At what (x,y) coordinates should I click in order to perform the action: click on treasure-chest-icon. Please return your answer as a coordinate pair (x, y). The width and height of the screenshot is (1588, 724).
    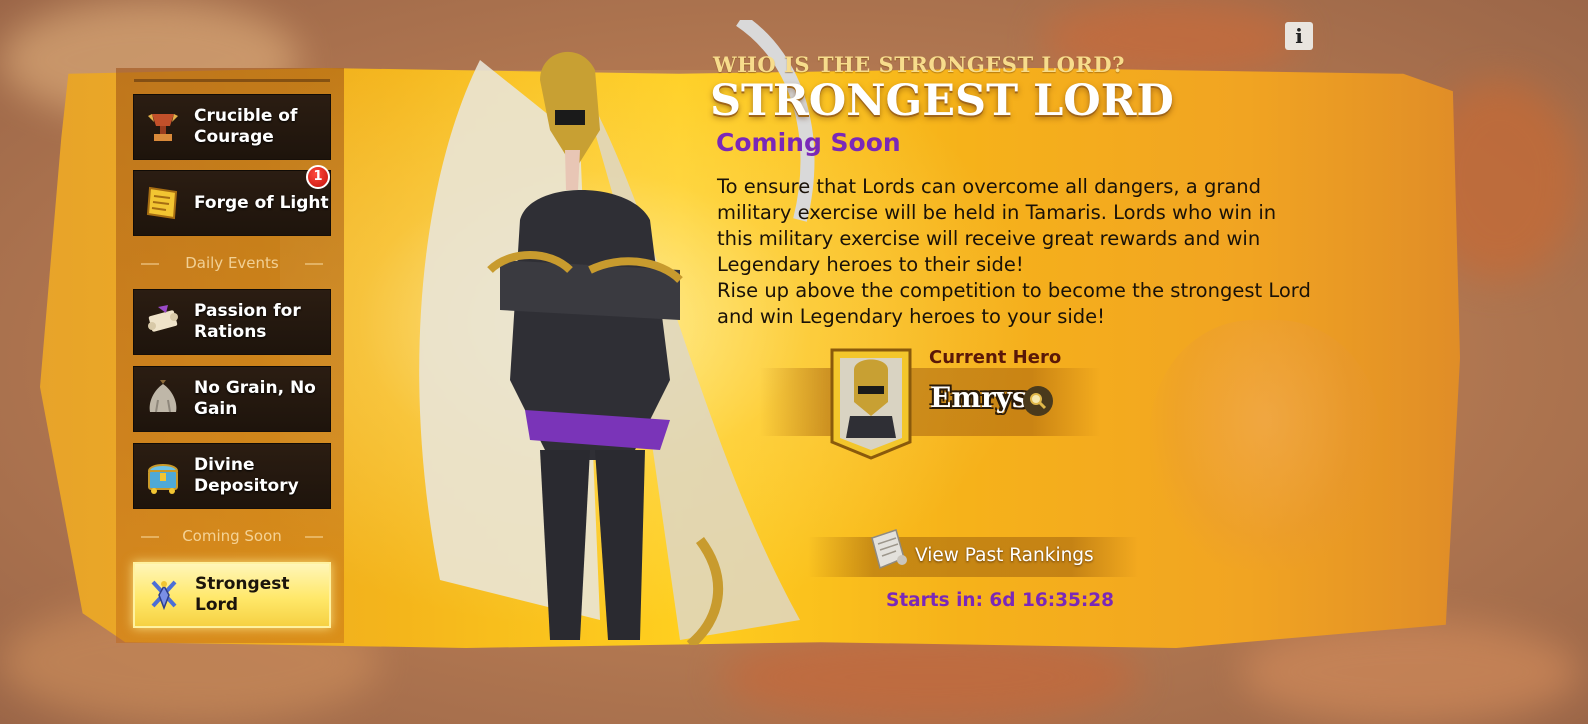
    Looking at the image, I should click on (163, 476).